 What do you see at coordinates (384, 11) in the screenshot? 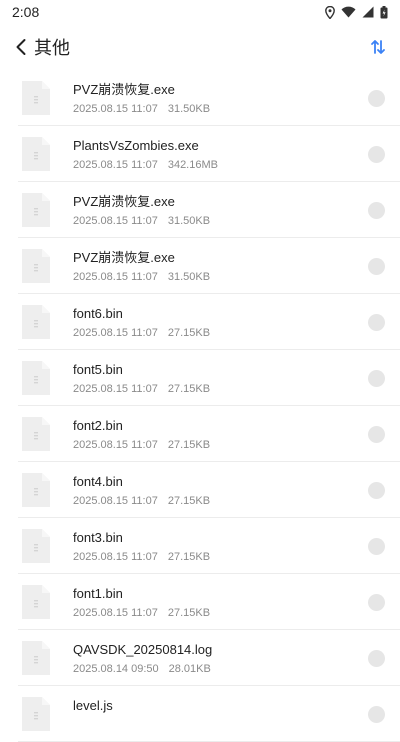
I see `battery-icon` at bounding box center [384, 11].